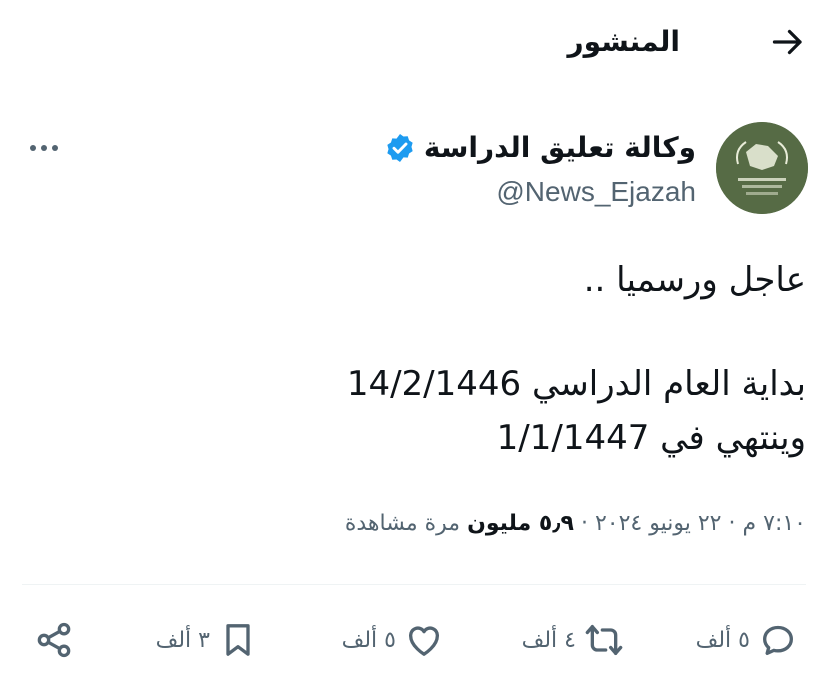 Image resolution: width=828 pixels, height=690 pixels. I want to click on author-handle: @News_Ejazah, so click(596, 192).